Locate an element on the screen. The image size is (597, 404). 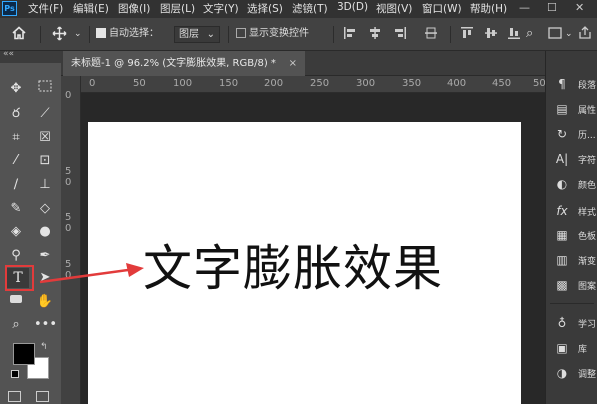
menu-layer: 图层(L) is located at coordinates (177, 8).